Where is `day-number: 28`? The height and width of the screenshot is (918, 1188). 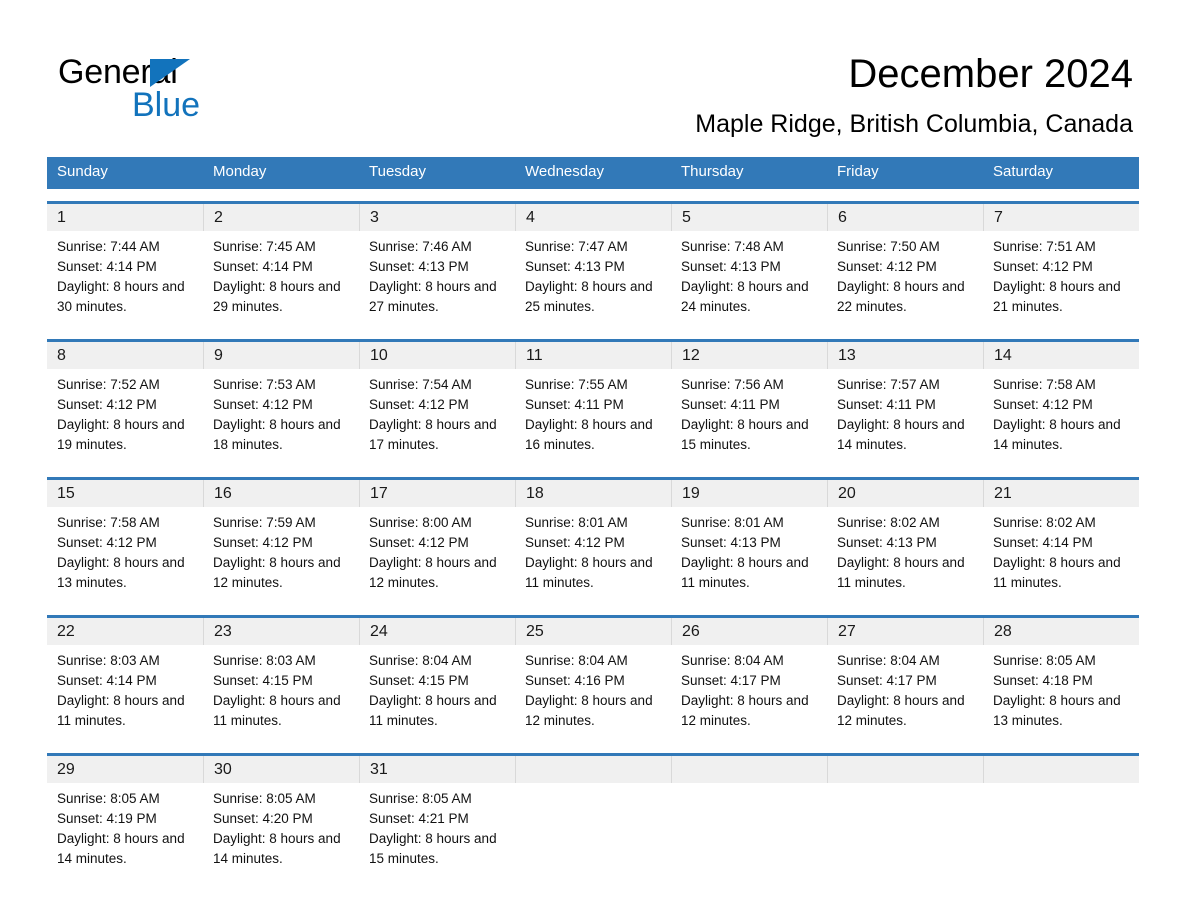 day-number: 28 is located at coordinates (1061, 631).